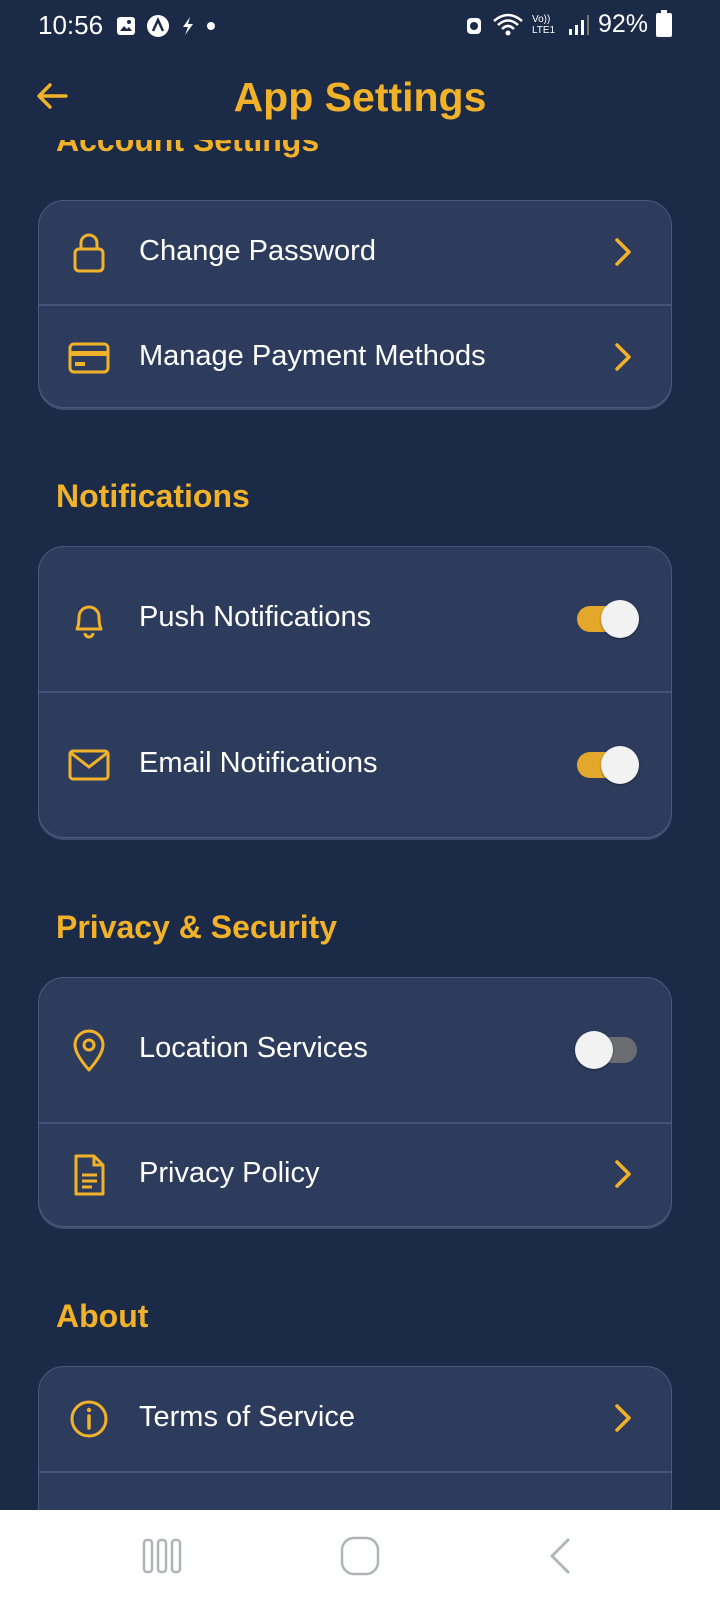 Image resolution: width=720 pixels, height=1600 pixels. What do you see at coordinates (578, 24) in the screenshot?
I see `signal-icon` at bounding box center [578, 24].